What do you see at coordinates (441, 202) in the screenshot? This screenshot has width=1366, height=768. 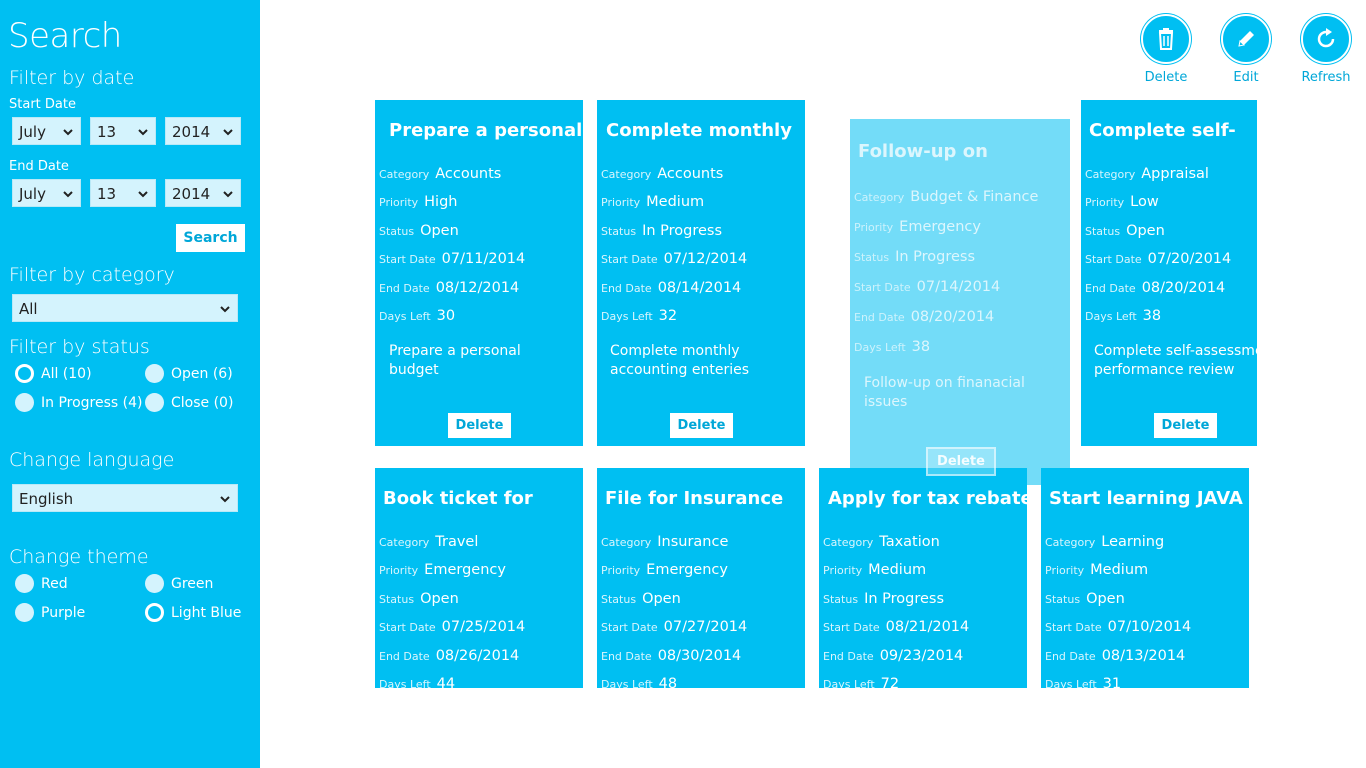 I see `field-value: High` at bounding box center [441, 202].